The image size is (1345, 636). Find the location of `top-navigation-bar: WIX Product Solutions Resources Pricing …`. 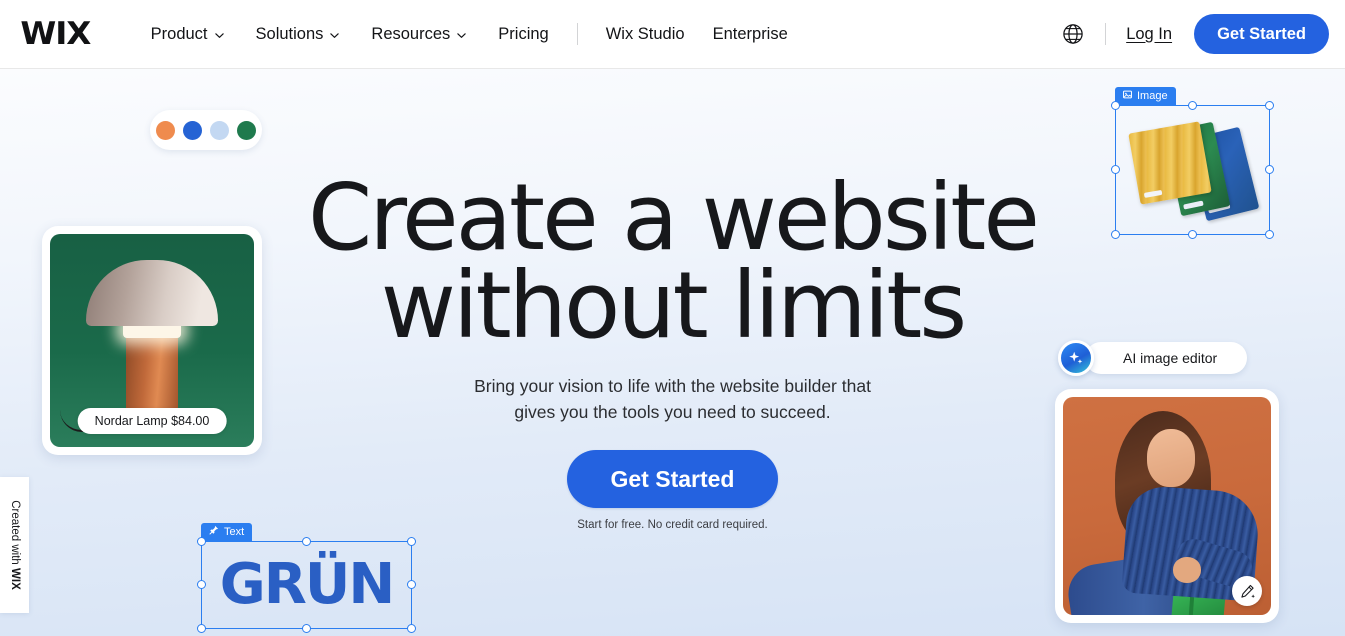

top-navigation-bar: WIX Product Solutions Resources Pricing … is located at coordinates (672, 34).